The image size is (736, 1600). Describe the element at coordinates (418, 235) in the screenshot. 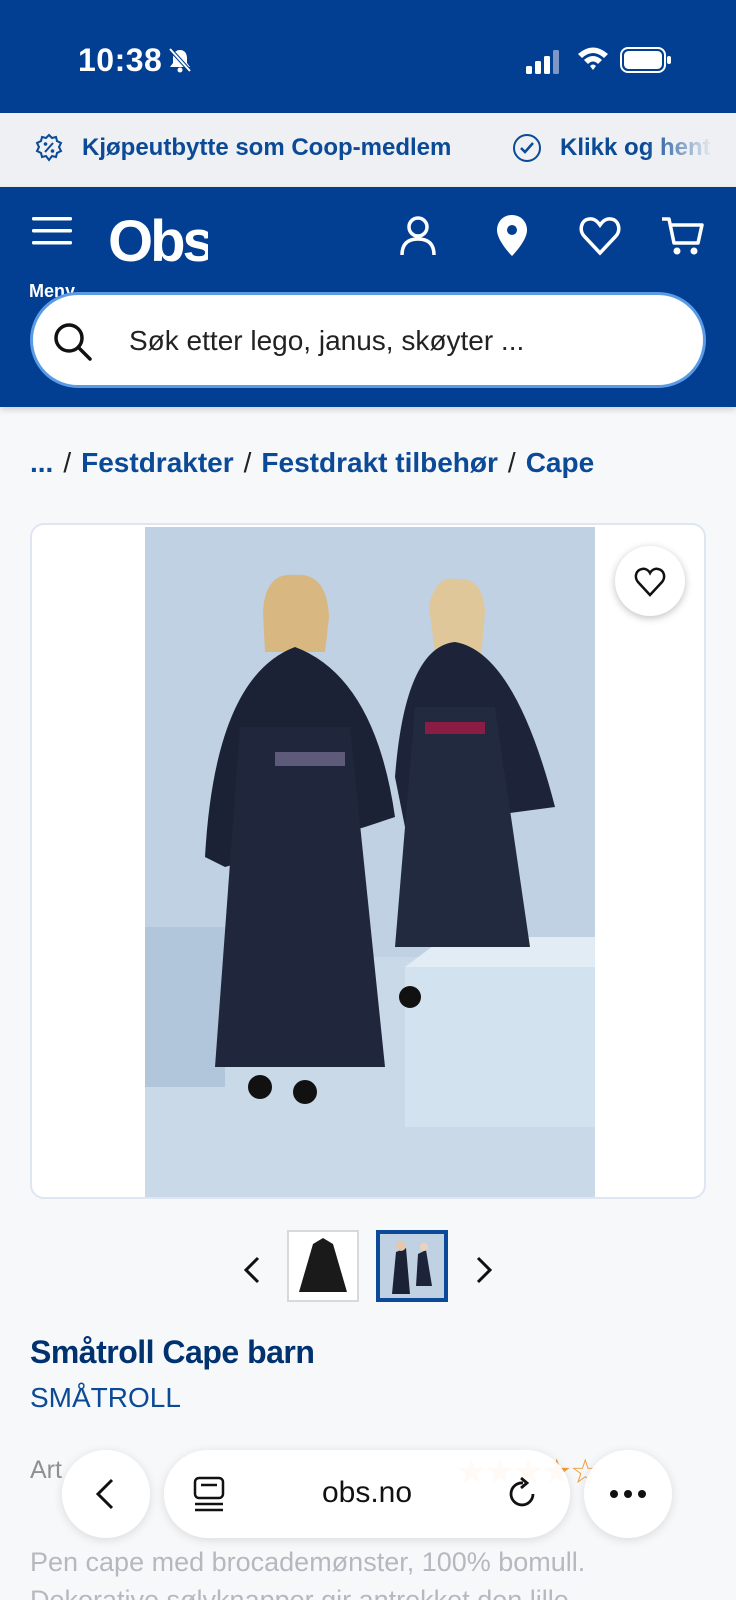

I see `user-icon` at that location.